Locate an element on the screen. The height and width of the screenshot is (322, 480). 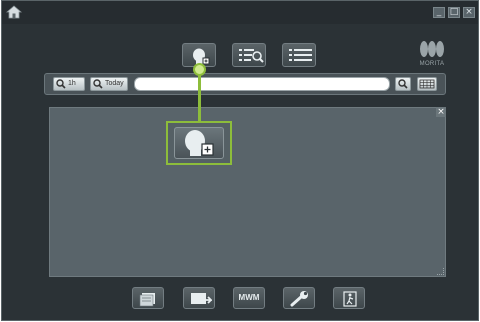
list-view-icon is located at coordinates (300, 55).